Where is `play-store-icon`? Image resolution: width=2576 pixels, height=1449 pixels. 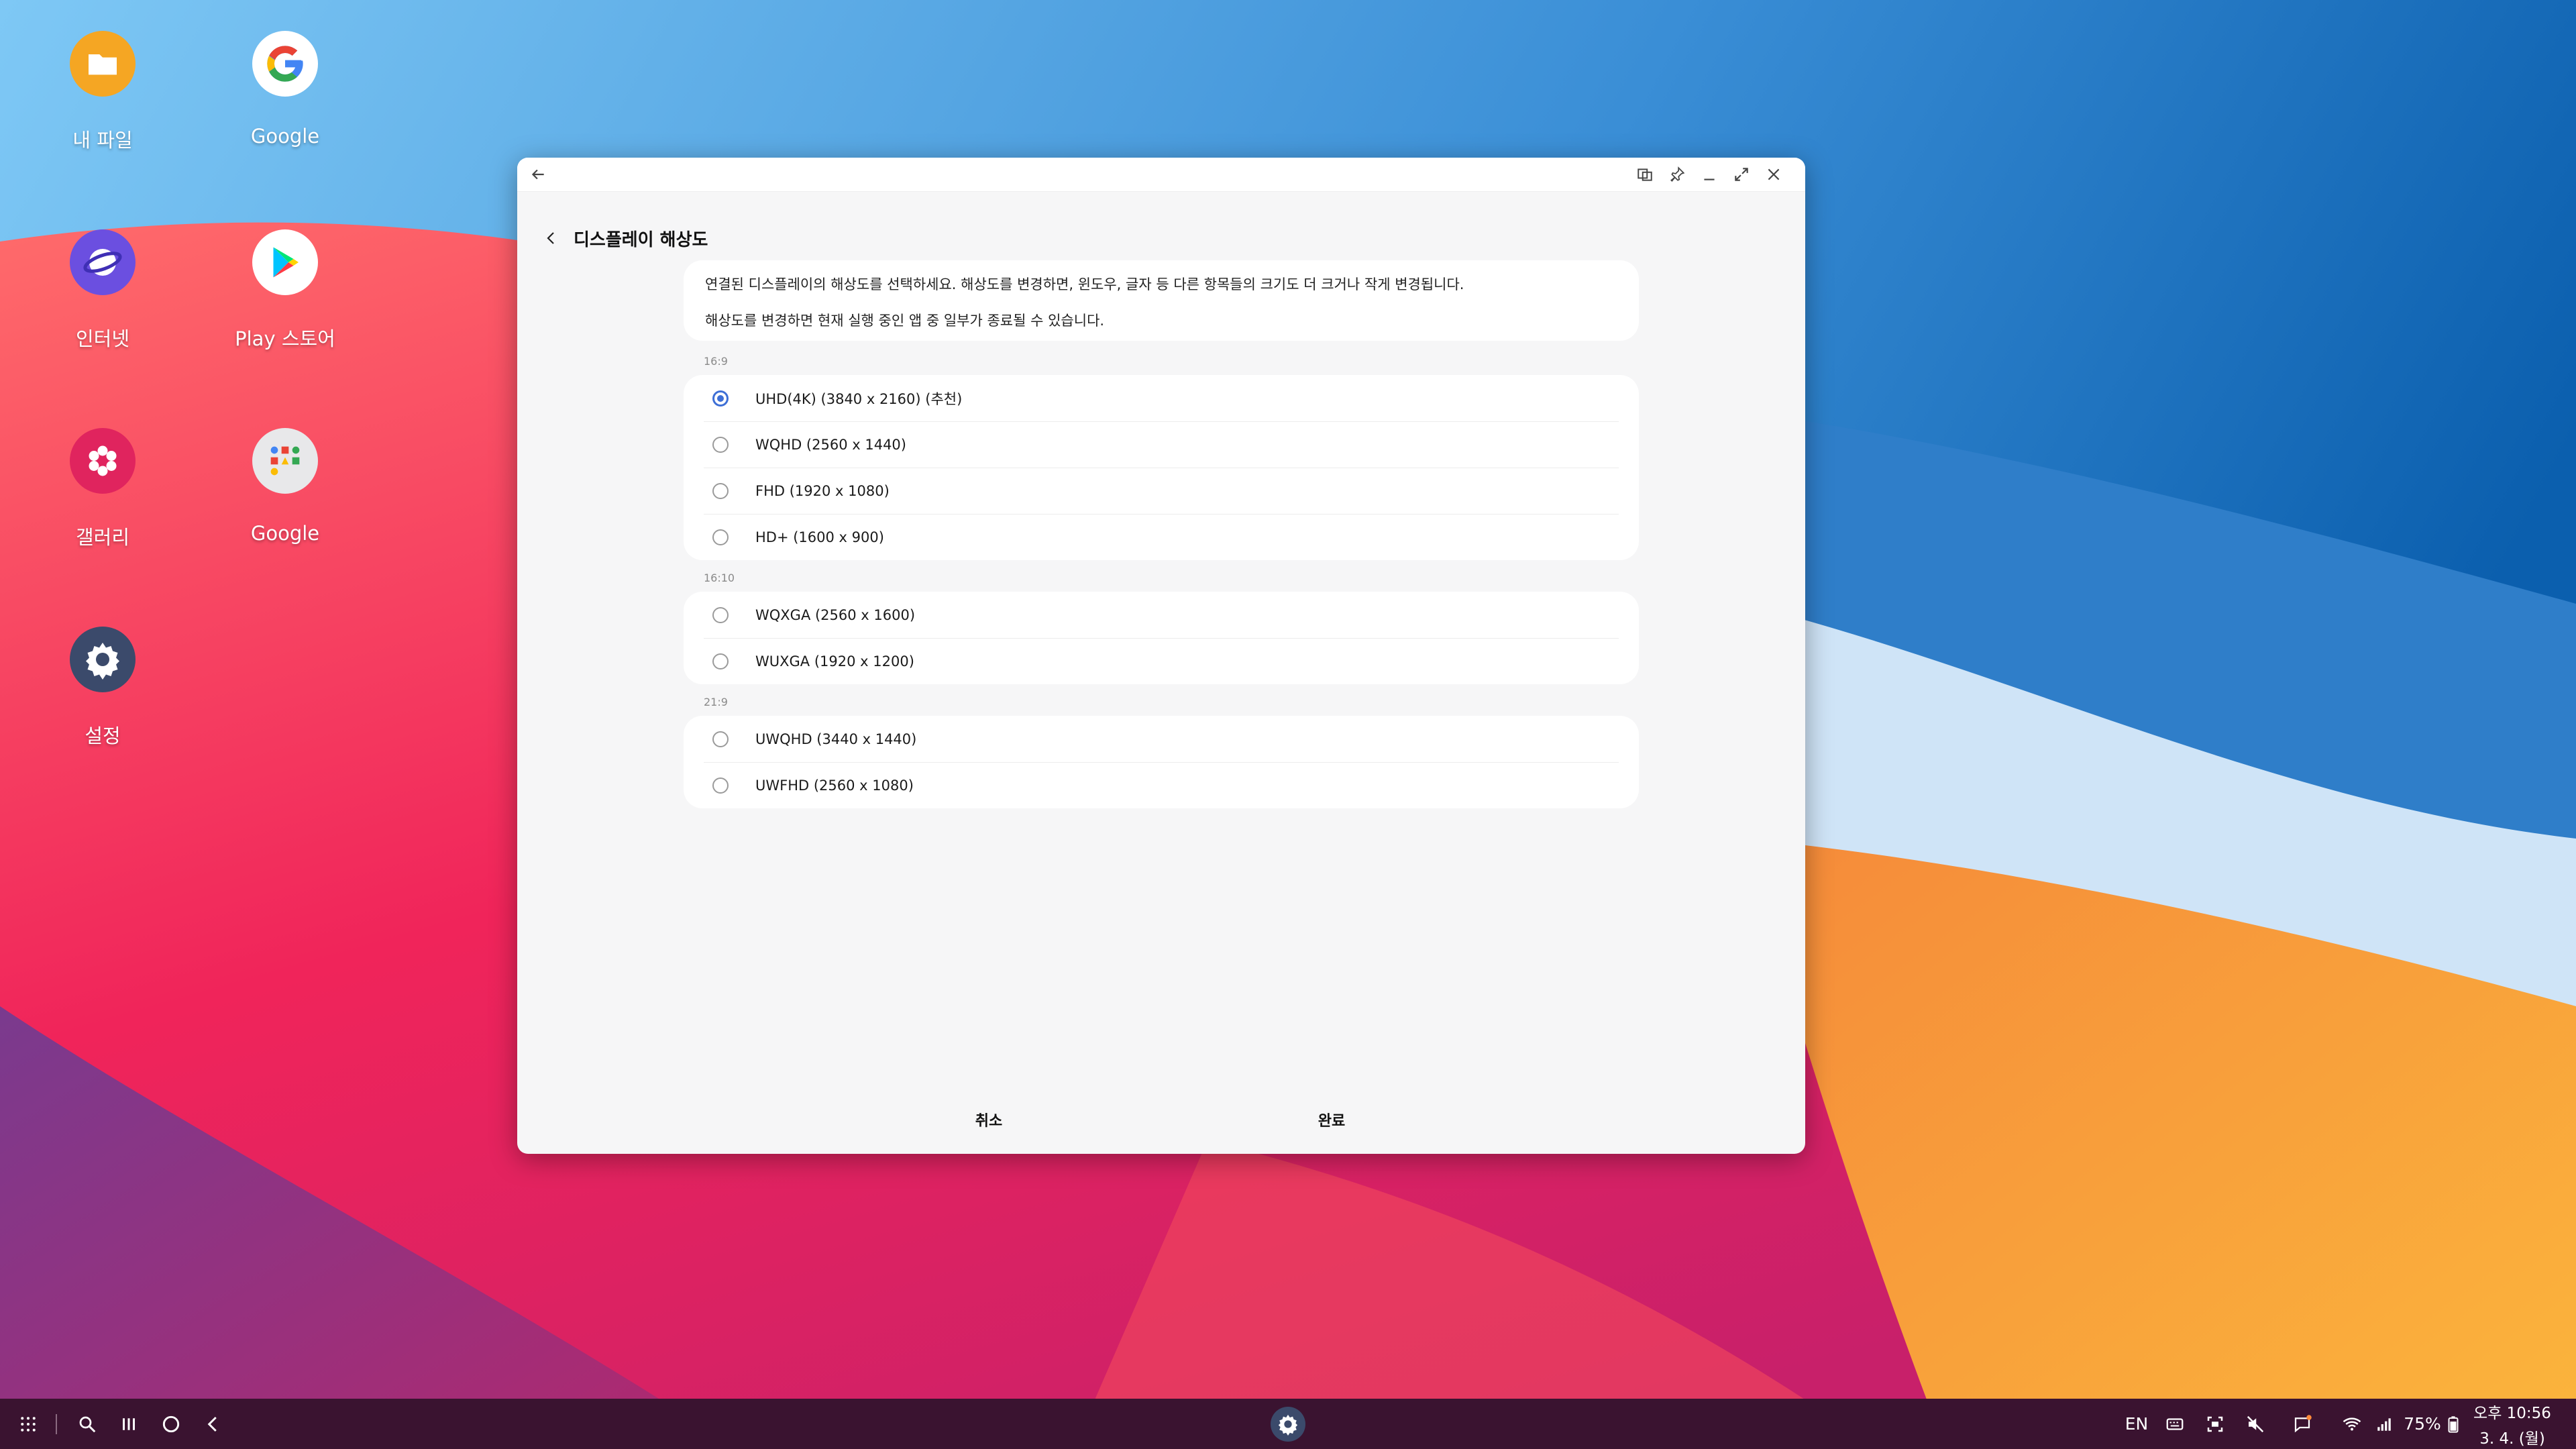 play-store-icon is located at coordinates (285, 262).